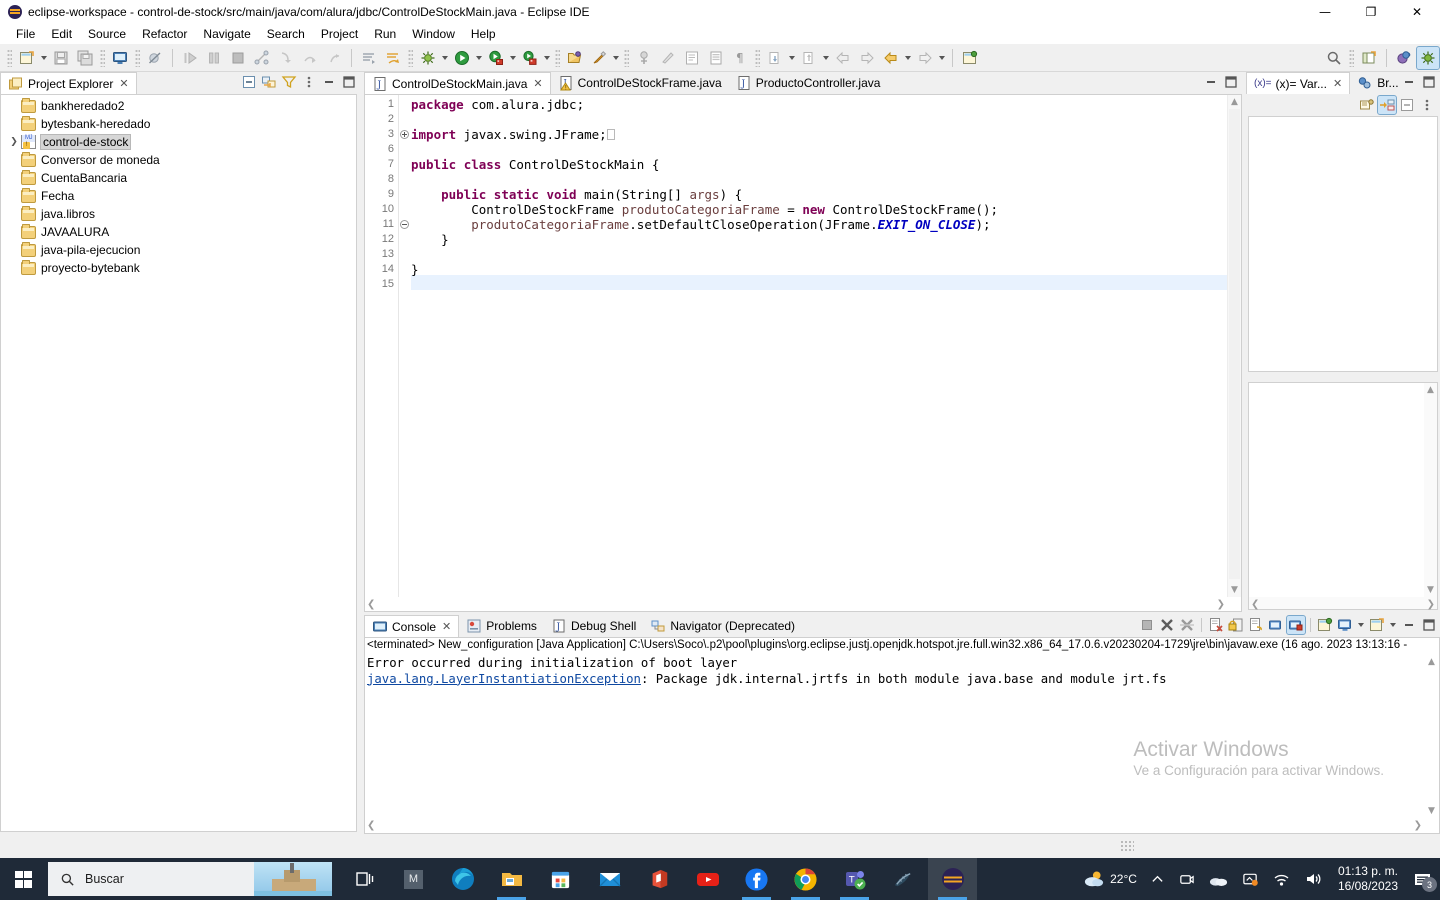  What do you see at coordinates (740, 58) in the screenshot?
I see `pilcrow-icon: ¶` at bounding box center [740, 58].